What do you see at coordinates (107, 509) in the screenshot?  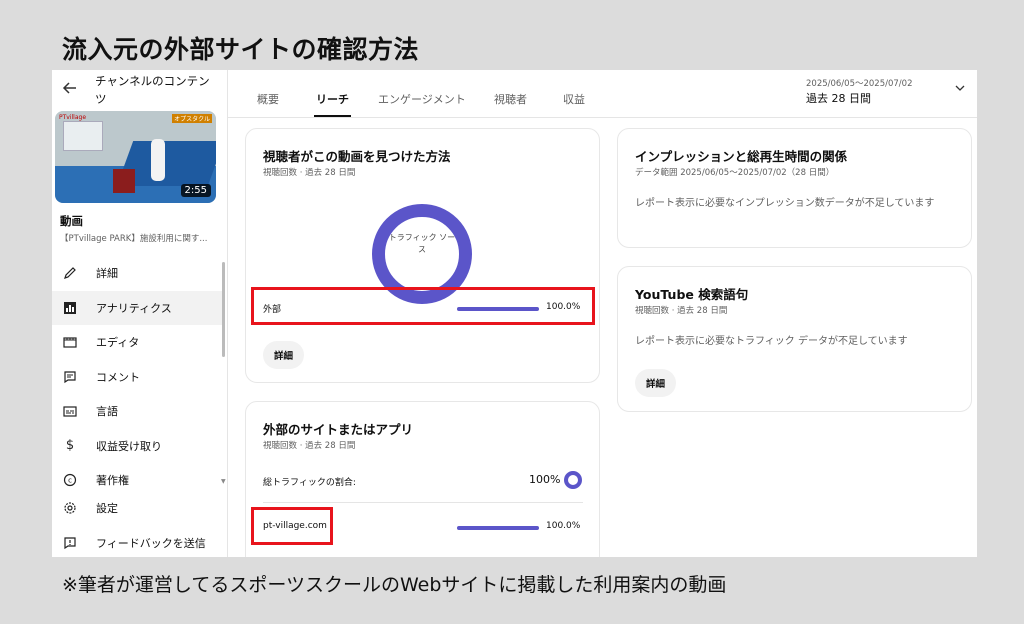 I see `sidebar-item-label: 設定` at bounding box center [107, 509].